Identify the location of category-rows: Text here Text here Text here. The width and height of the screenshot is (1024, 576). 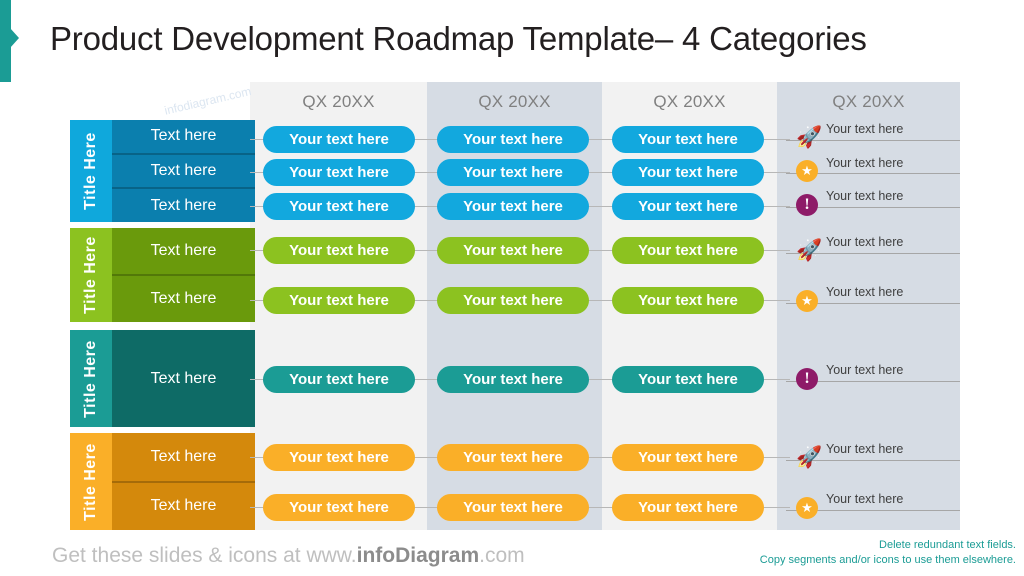
(183, 171).